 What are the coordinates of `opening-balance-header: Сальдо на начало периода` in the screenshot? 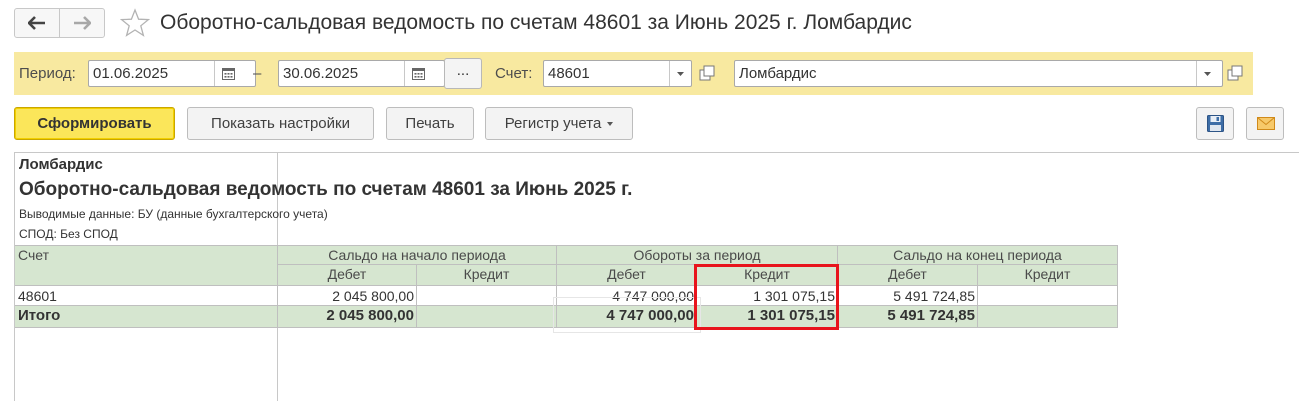 It's located at (417, 255).